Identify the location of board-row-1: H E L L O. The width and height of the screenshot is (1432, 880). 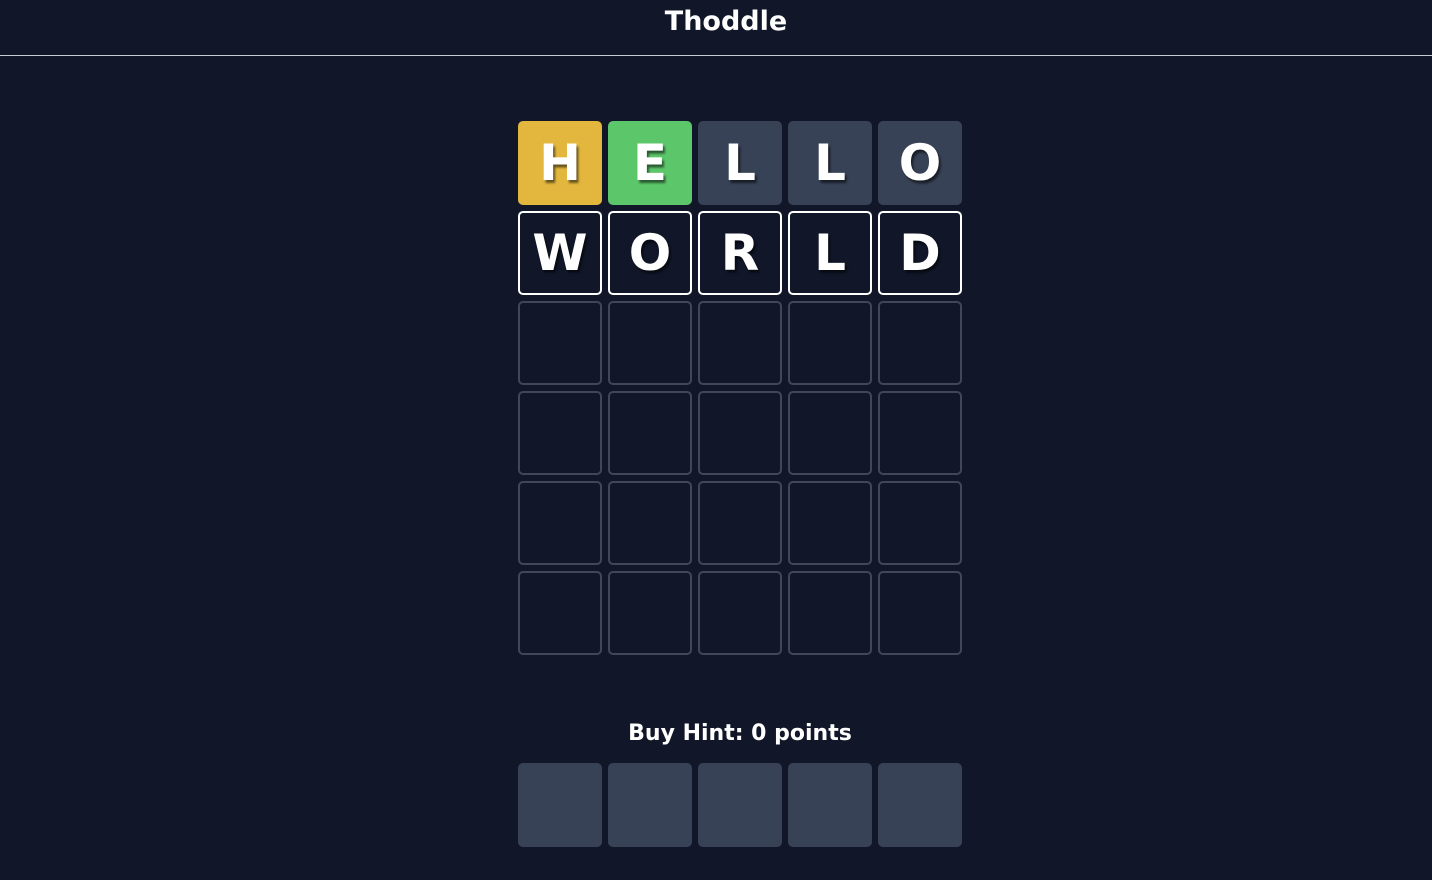
(740, 163).